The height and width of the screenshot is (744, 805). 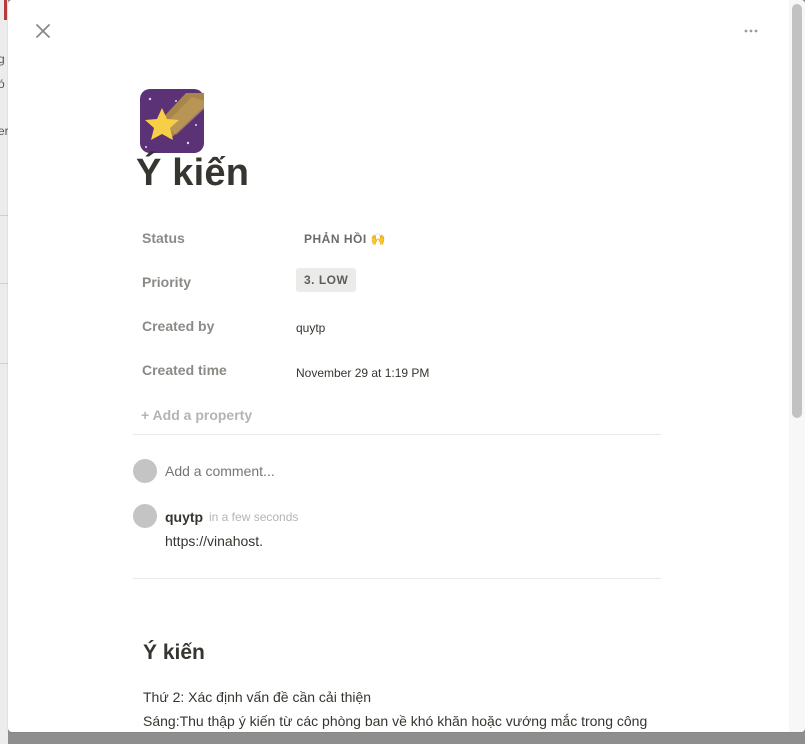 I want to click on page-icon, so click(x=172, y=121).